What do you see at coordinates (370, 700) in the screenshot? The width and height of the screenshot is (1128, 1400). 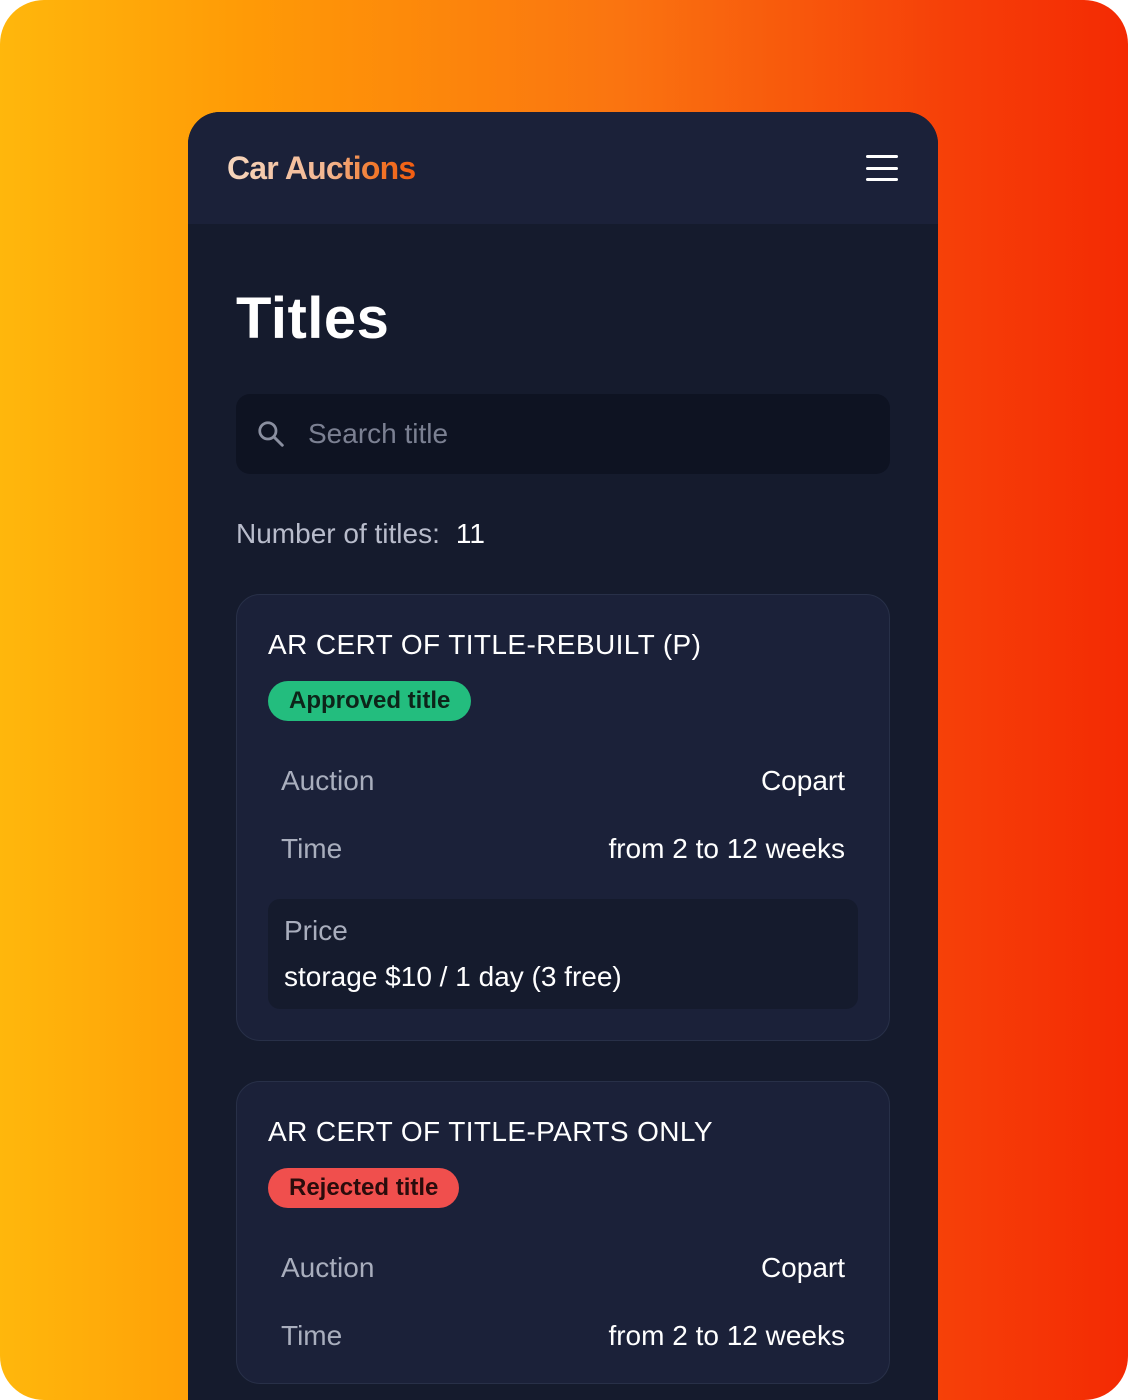 I see `status-badge: Approved title` at bounding box center [370, 700].